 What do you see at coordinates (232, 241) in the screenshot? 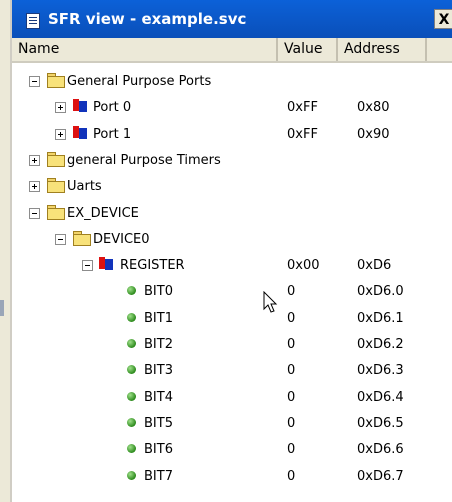
I see `tree-row: DEVICE0` at bounding box center [232, 241].